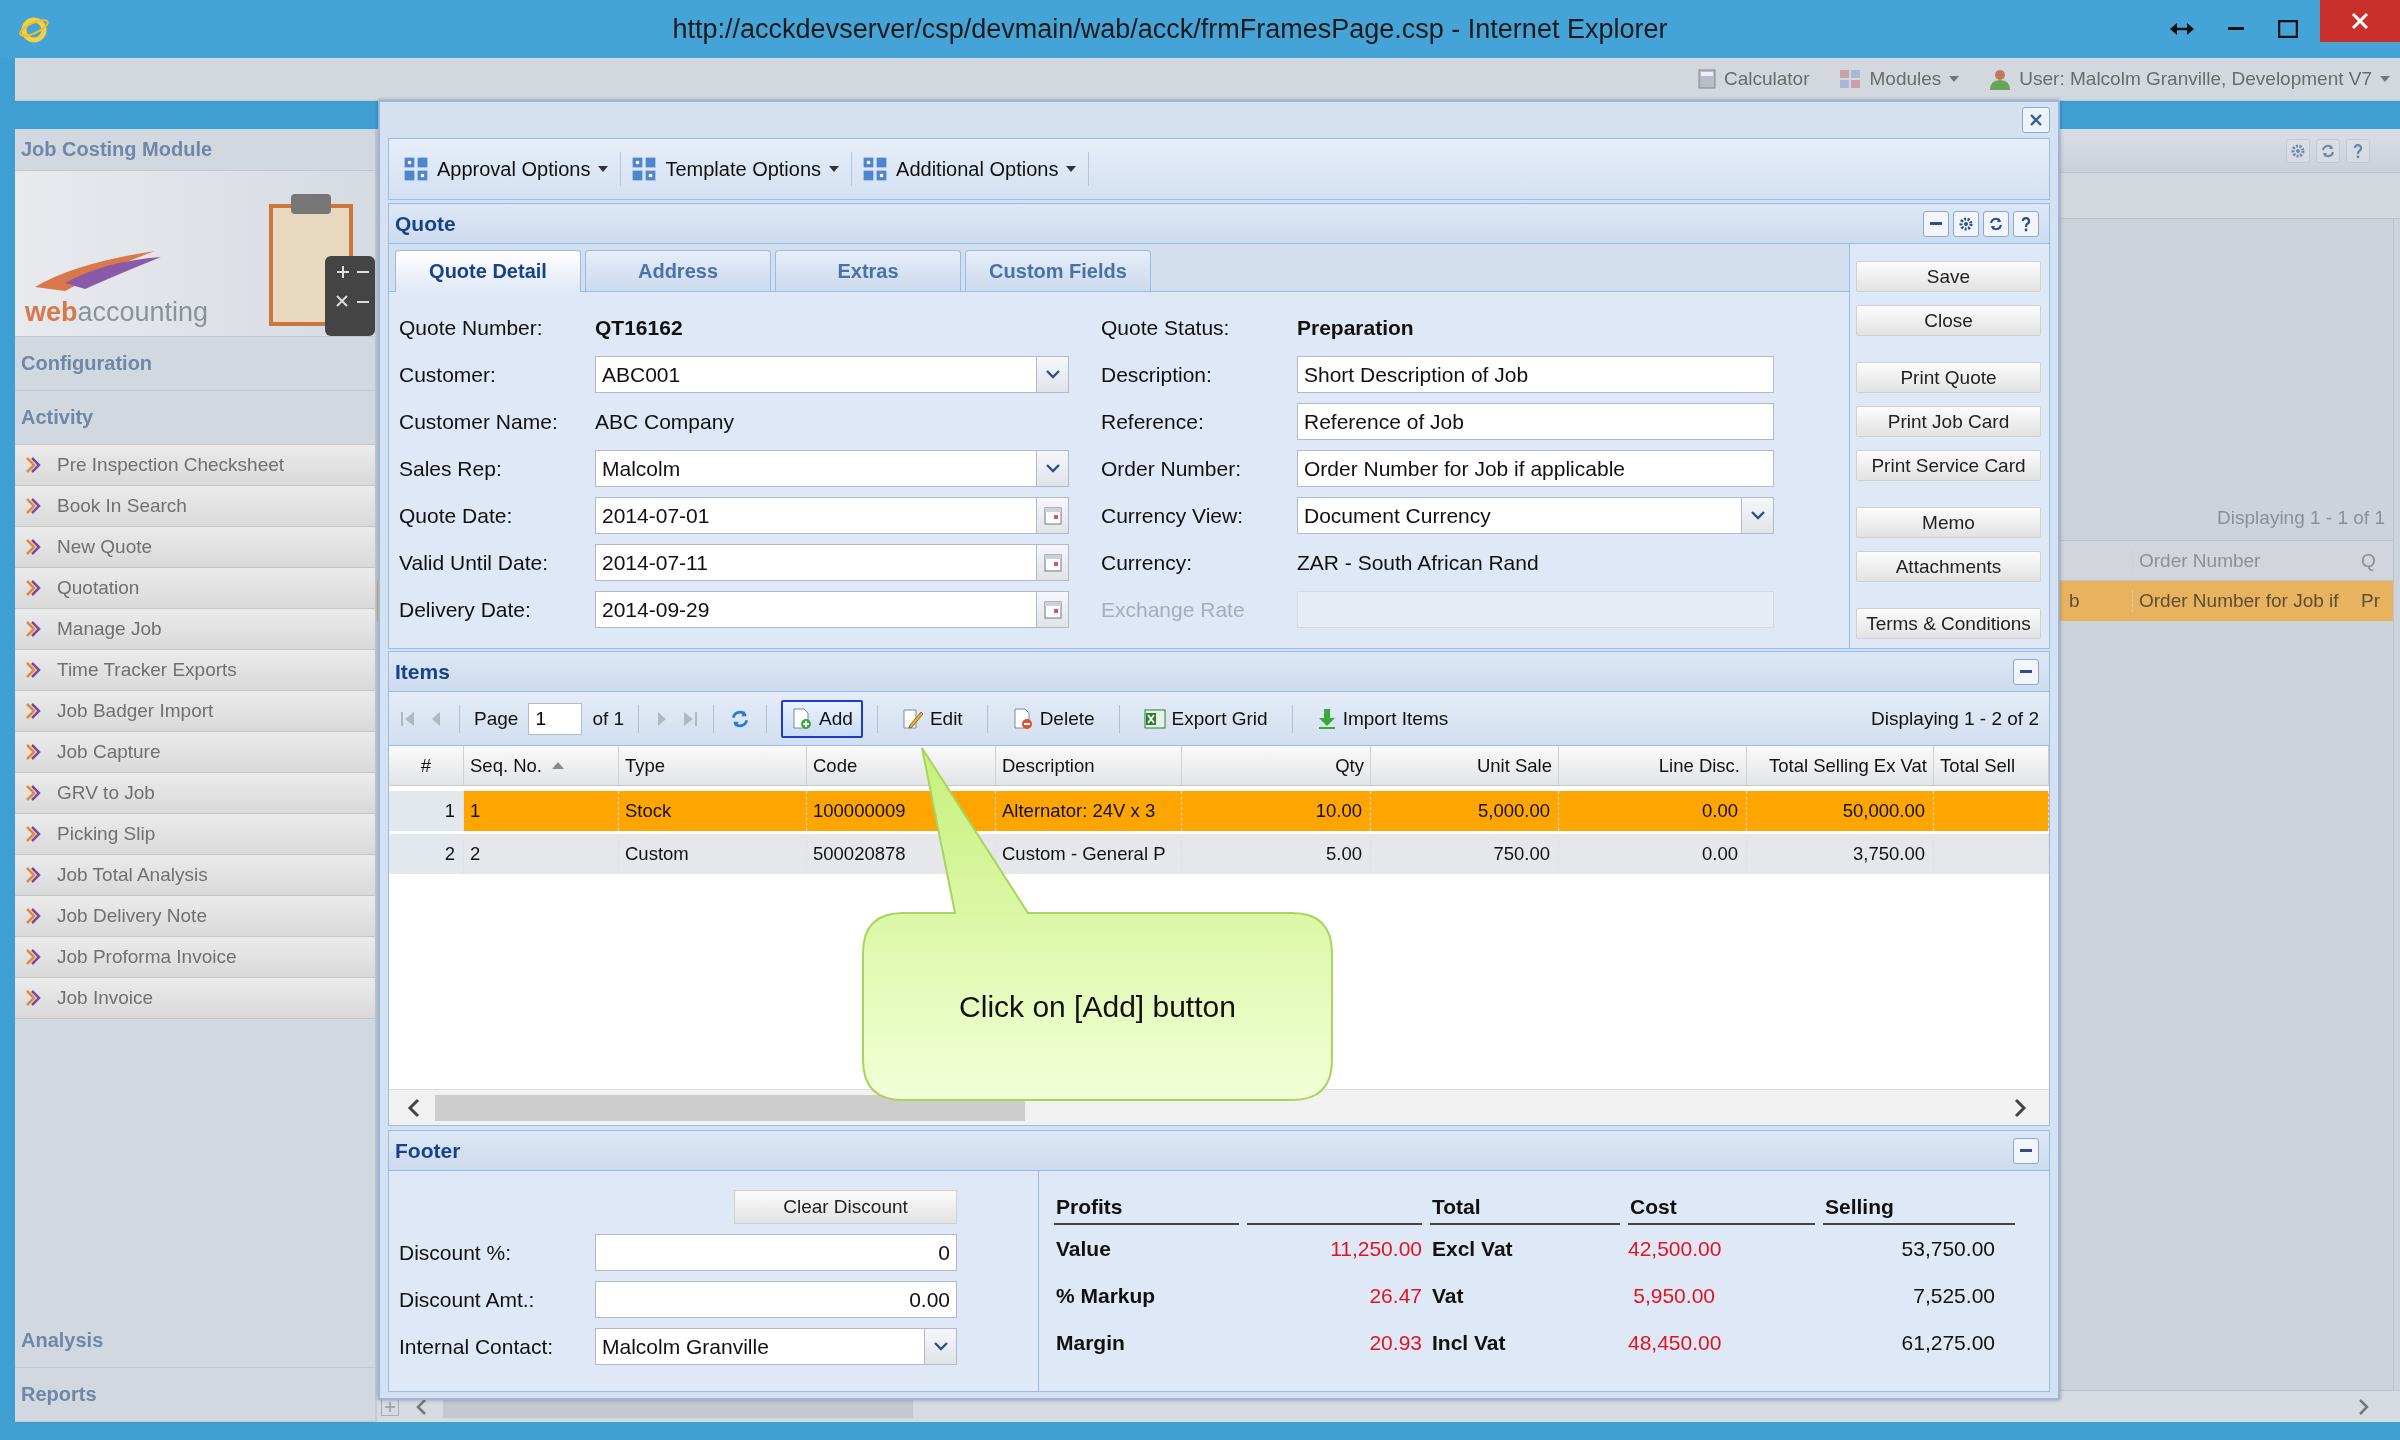 The height and width of the screenshot is (1440, 2400). Describe the element at coordinates (195, 834) in the screenshot. I see `nav-item: Picking Slip` at that location.